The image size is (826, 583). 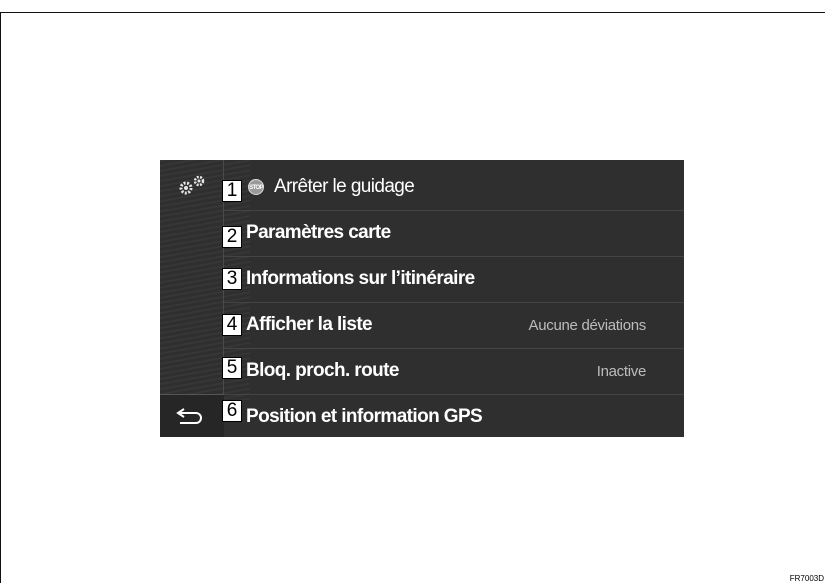 I want to click on callout-4: 4, so click(x=232, y=325).